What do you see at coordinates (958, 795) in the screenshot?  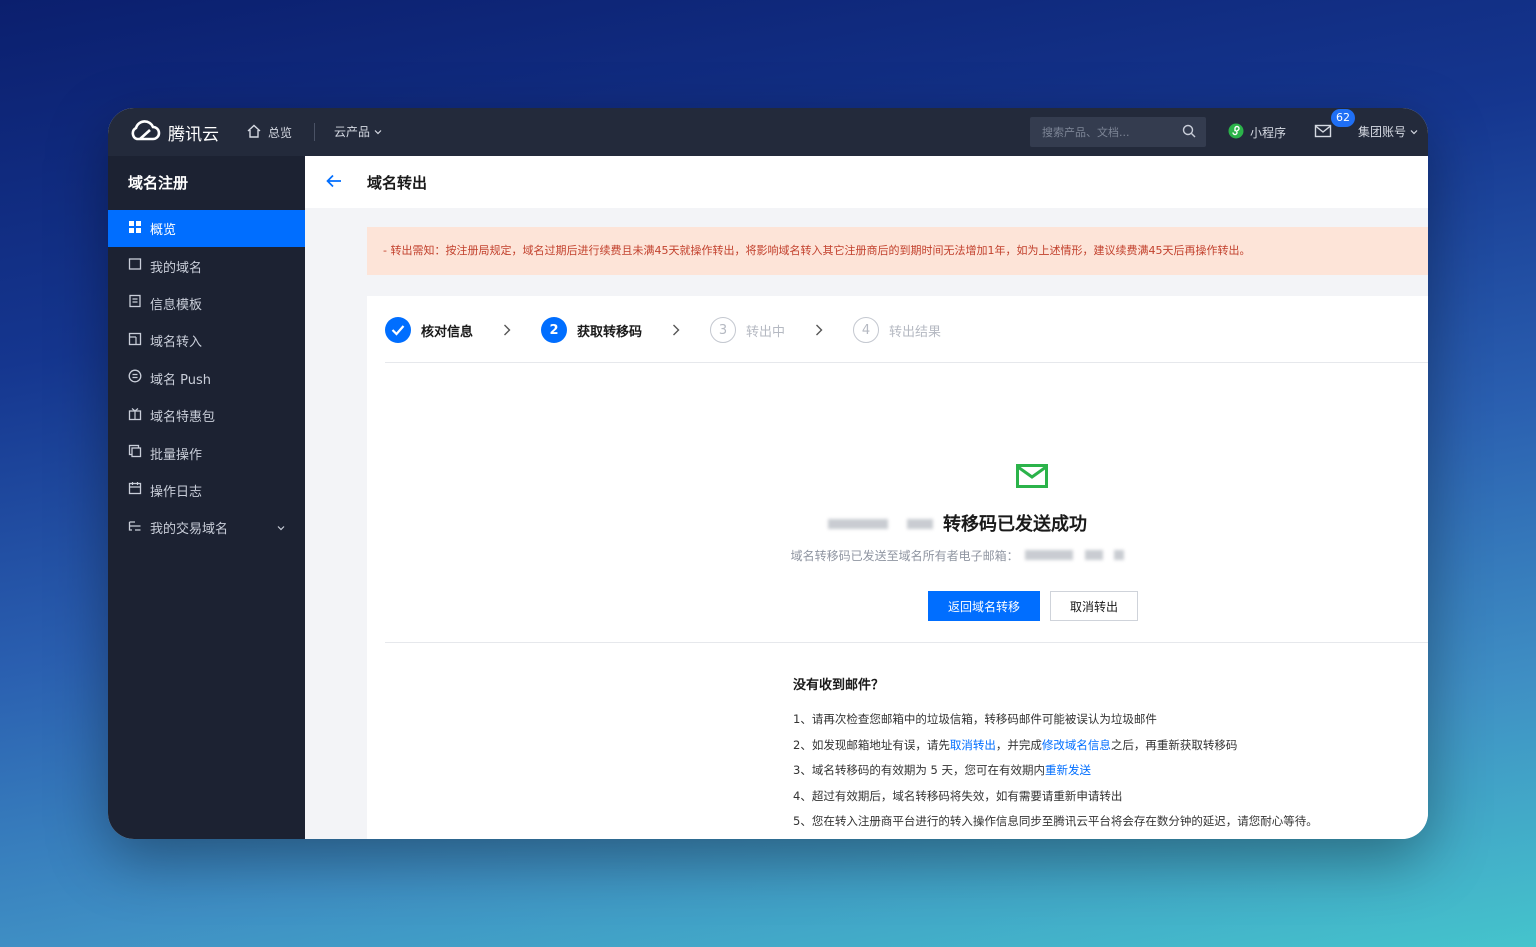 I see `help-line-4: 4、超过有效期后，域名转移码将失效，如有需要请重新申请转出` at bounding box center [958, 795].